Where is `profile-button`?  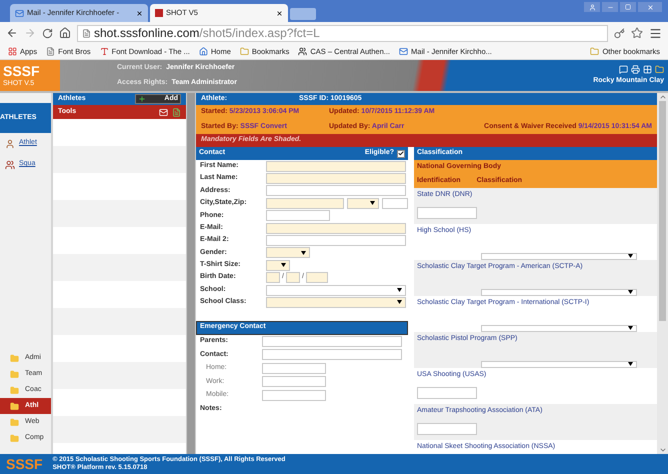
profile-button is located at coordinates (592, 7).